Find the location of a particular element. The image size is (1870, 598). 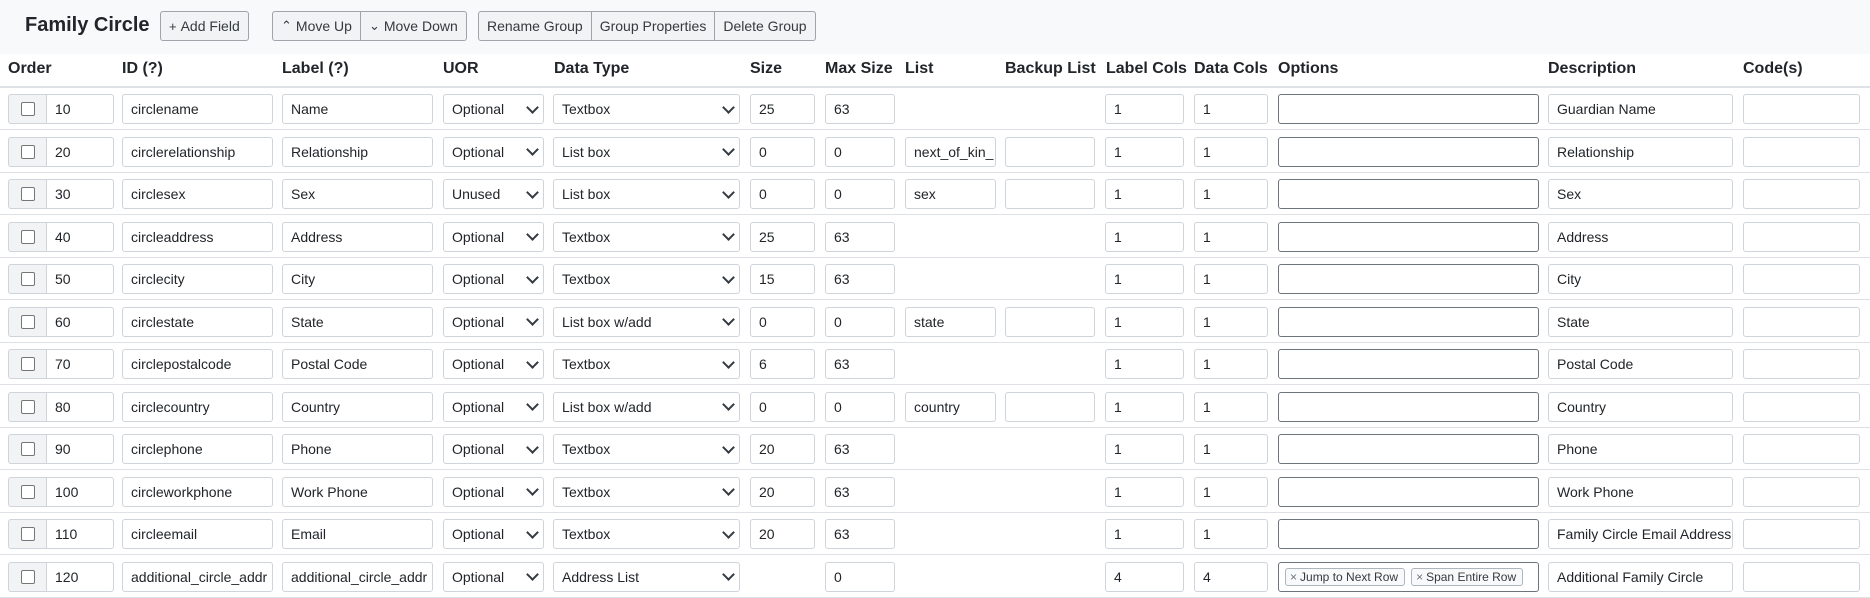

uor-select: Unused is located at coordinates (493, 194).